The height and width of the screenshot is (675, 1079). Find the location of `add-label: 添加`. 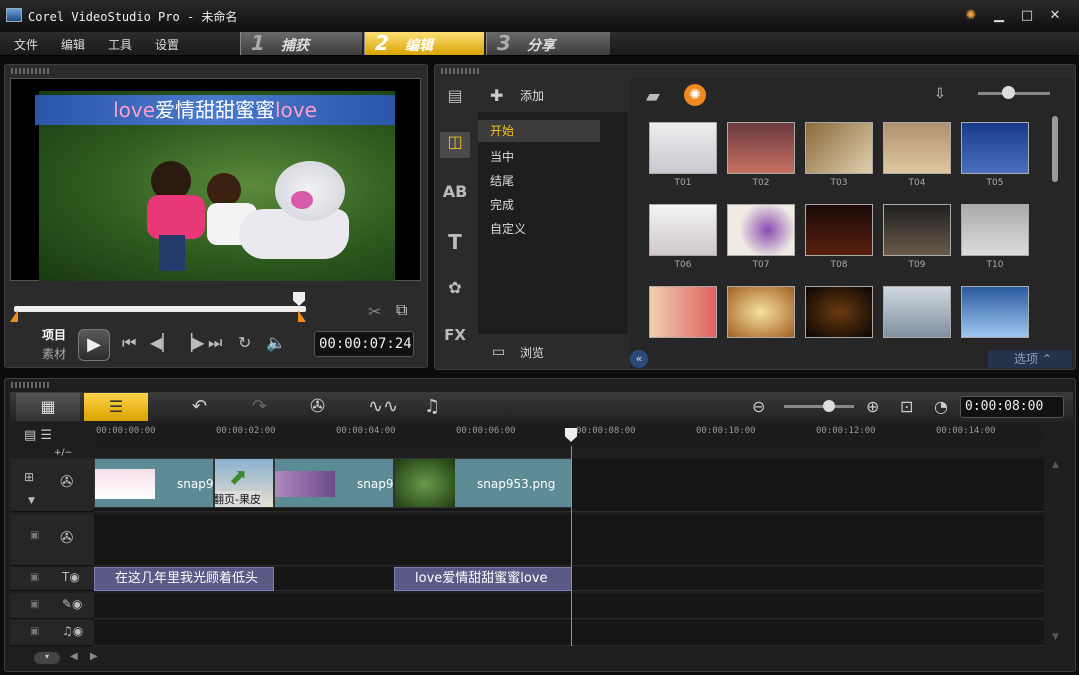

add-label: 添加 is located at coordinates (532, 95).